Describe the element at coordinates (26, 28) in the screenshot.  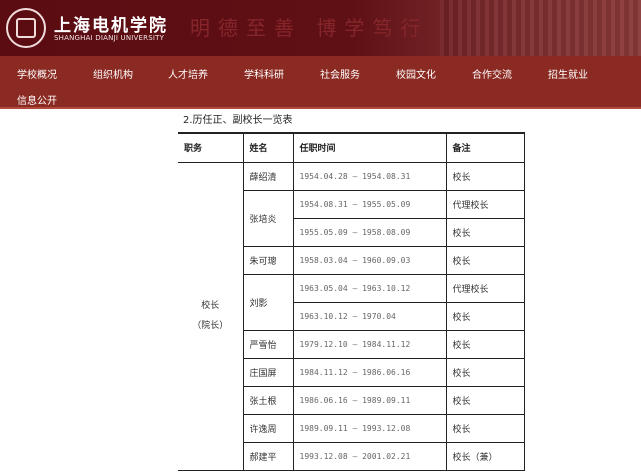
I see `university-seal-logo` at that location.